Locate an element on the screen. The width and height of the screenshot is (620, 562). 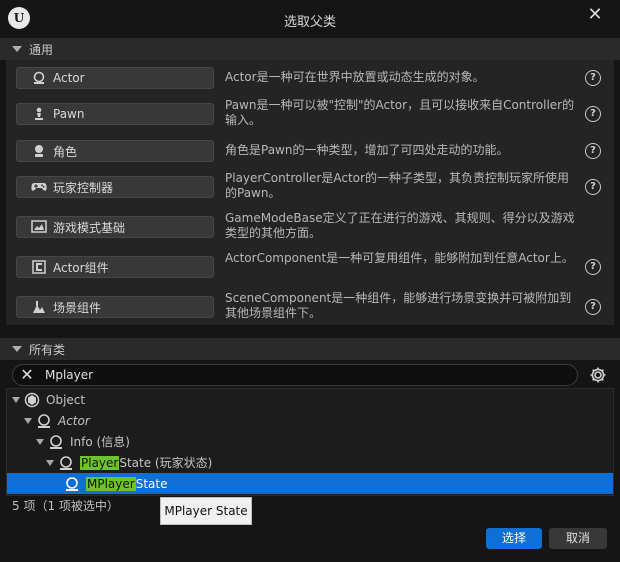
pawn-icon is located at coordinates (39, 114).